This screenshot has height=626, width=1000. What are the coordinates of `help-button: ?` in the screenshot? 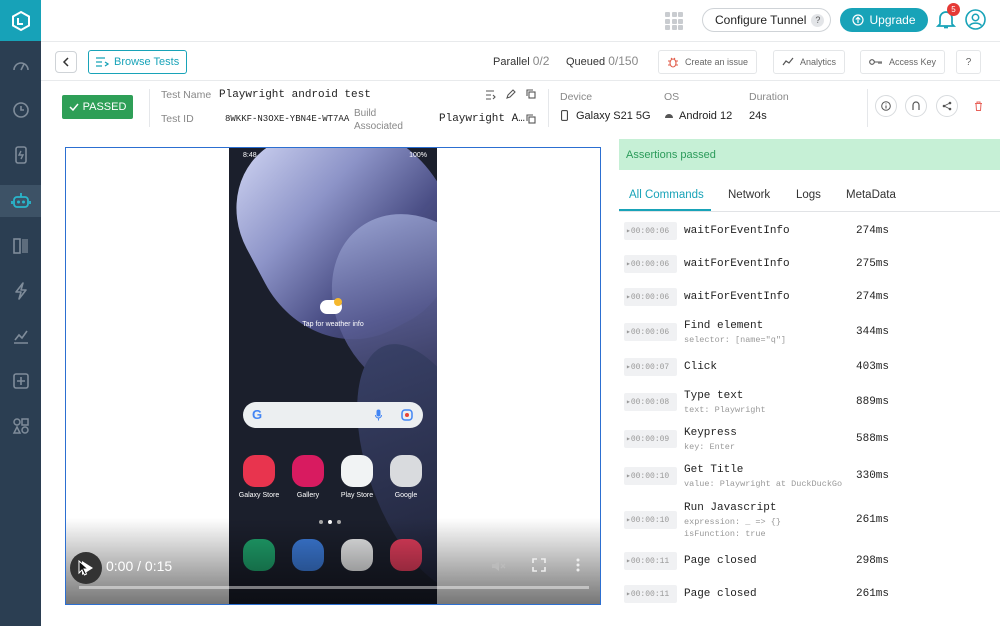 It's located at (968, 62).